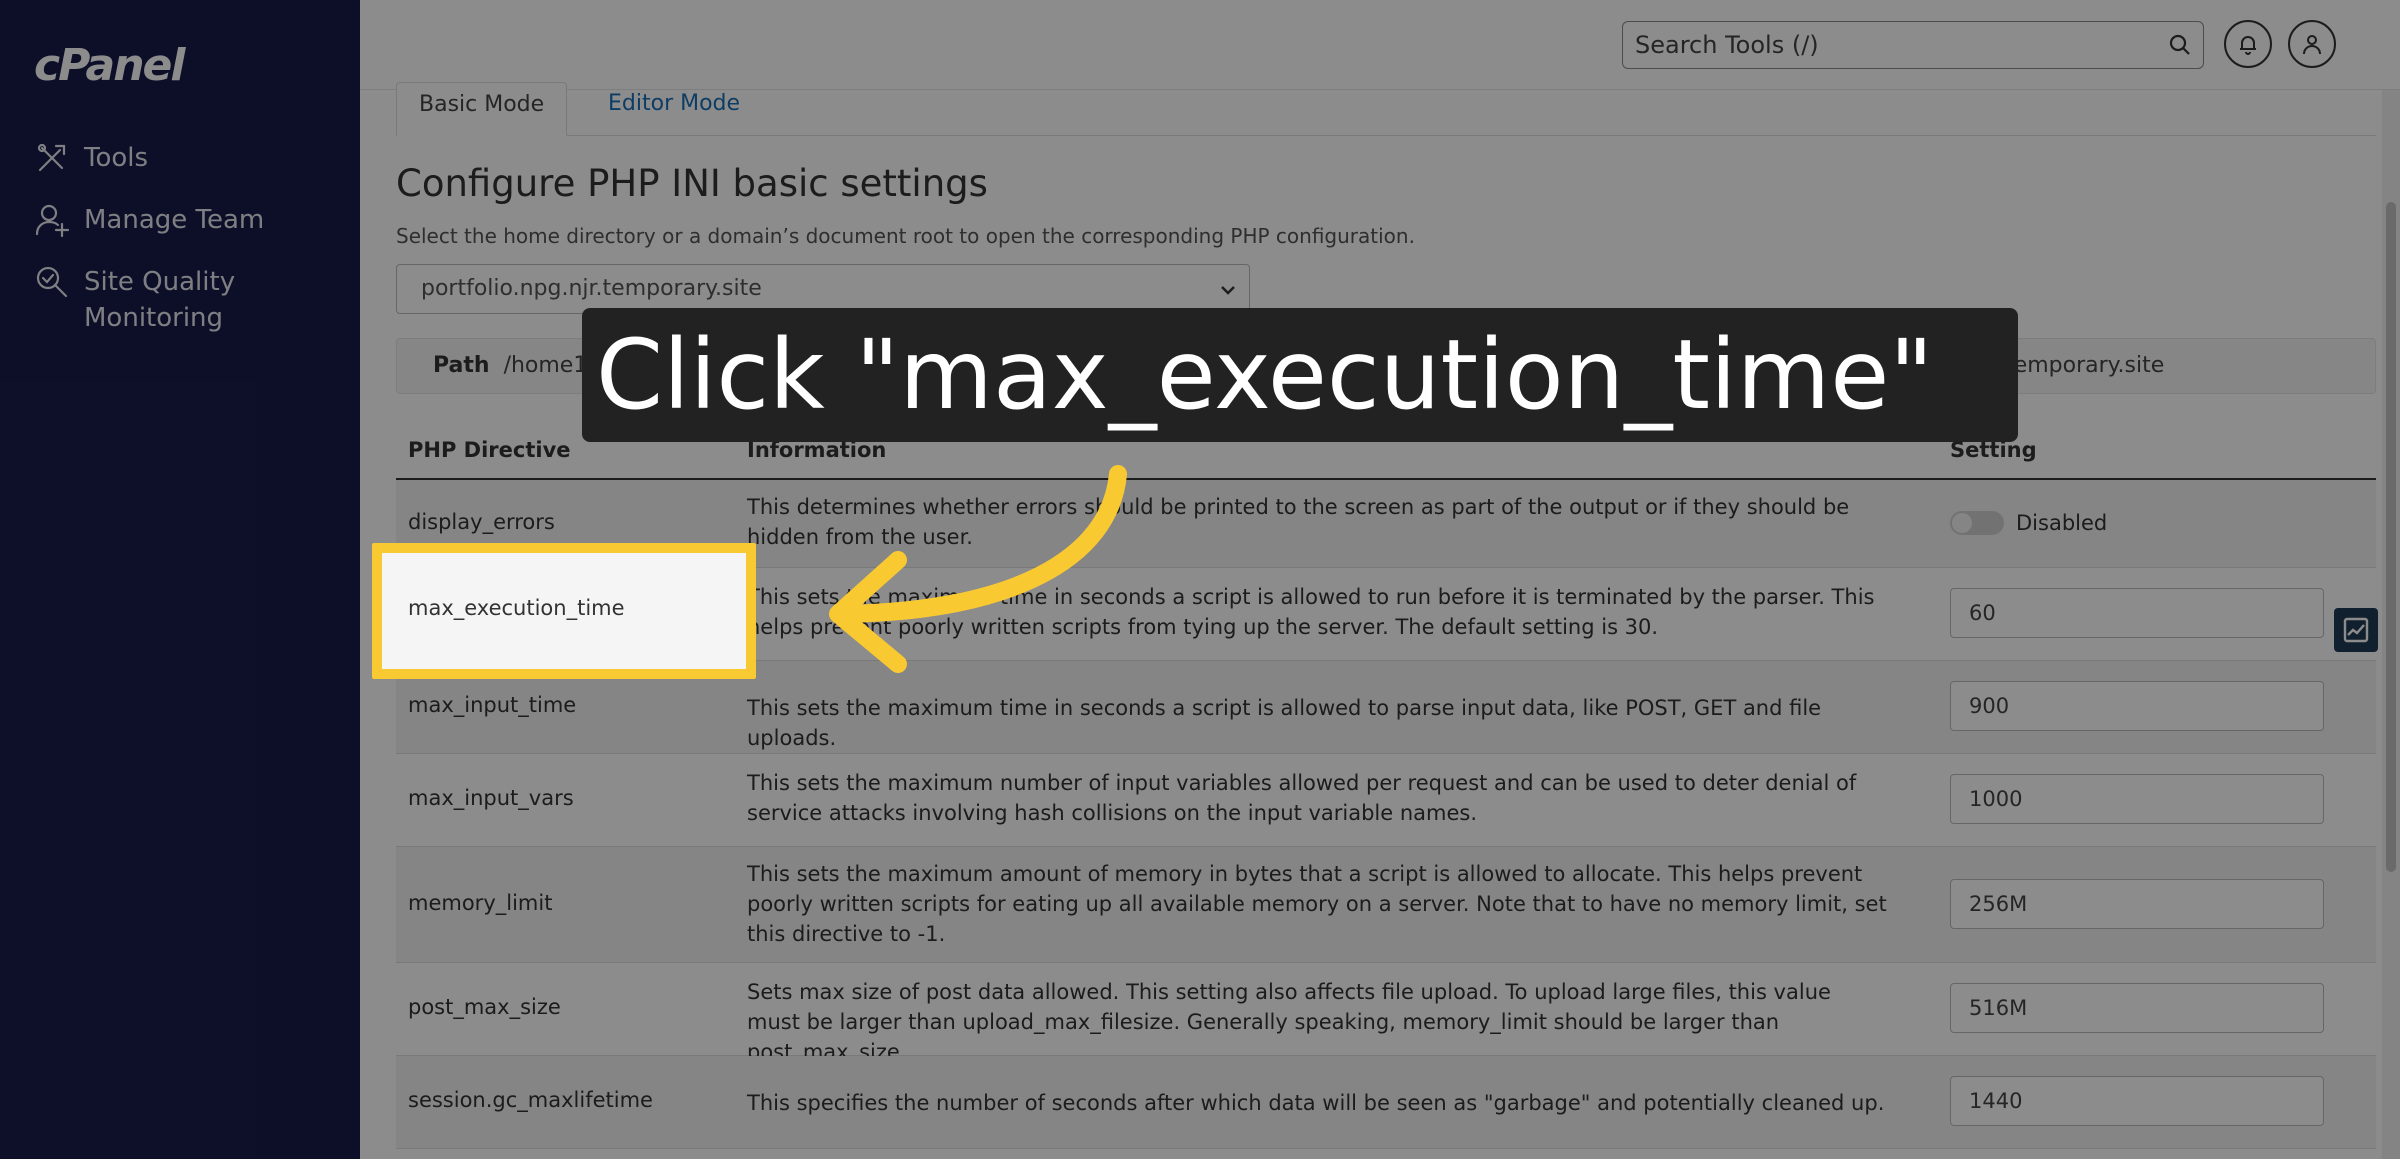  What do you see at coordinates (2137, 613) in the screenshot?
I see `max-execution-time-input` at bounding box center [2137, 613].